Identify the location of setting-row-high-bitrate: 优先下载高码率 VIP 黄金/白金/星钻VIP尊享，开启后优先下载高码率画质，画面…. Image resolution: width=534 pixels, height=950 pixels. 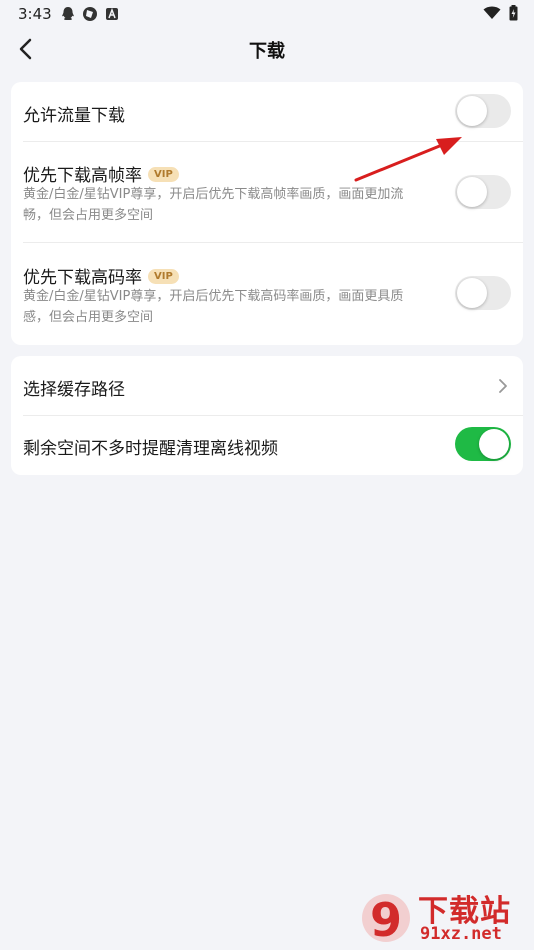
(267, 294).